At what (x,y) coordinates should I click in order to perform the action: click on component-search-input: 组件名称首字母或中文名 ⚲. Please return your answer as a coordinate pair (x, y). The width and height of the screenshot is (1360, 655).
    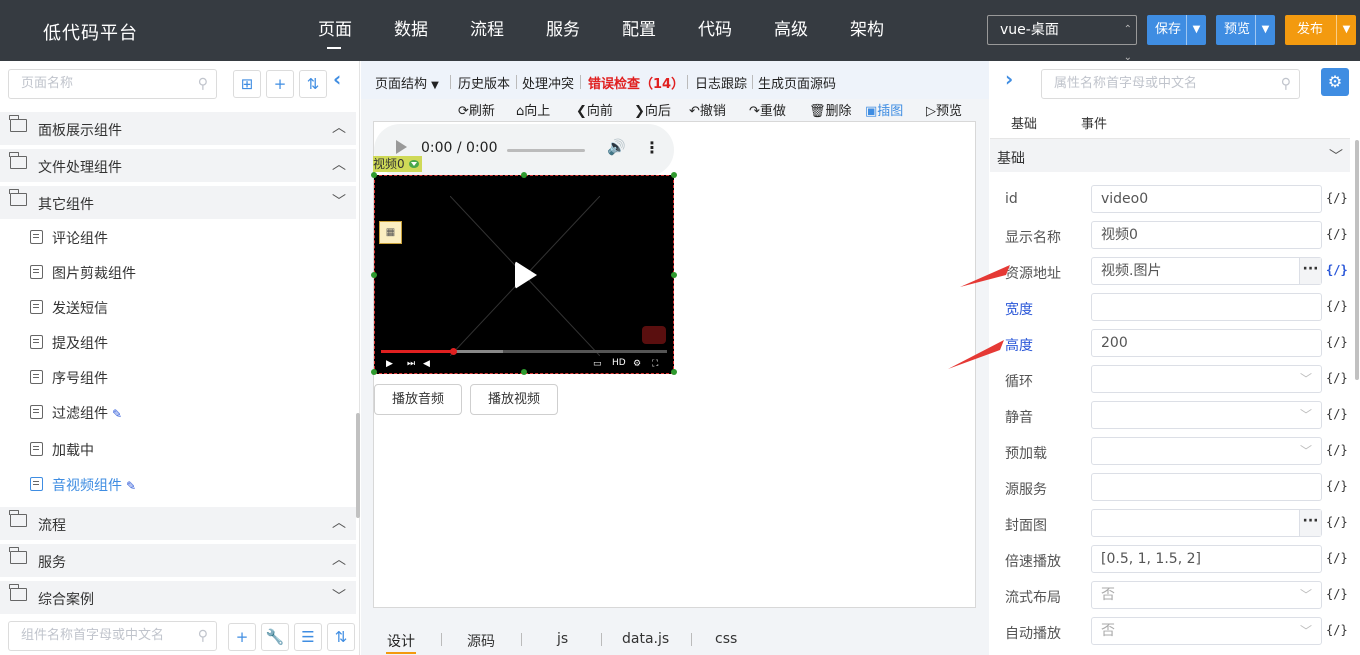
    Looking at the image, I should click on (112, 636).